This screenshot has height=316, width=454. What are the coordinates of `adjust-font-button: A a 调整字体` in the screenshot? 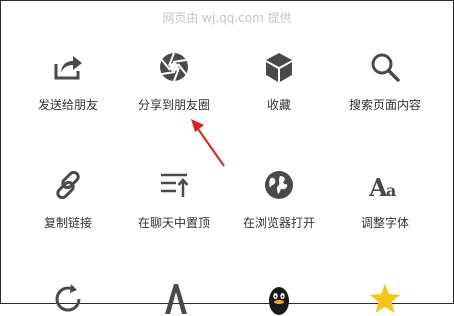 It's located at (385, 199).